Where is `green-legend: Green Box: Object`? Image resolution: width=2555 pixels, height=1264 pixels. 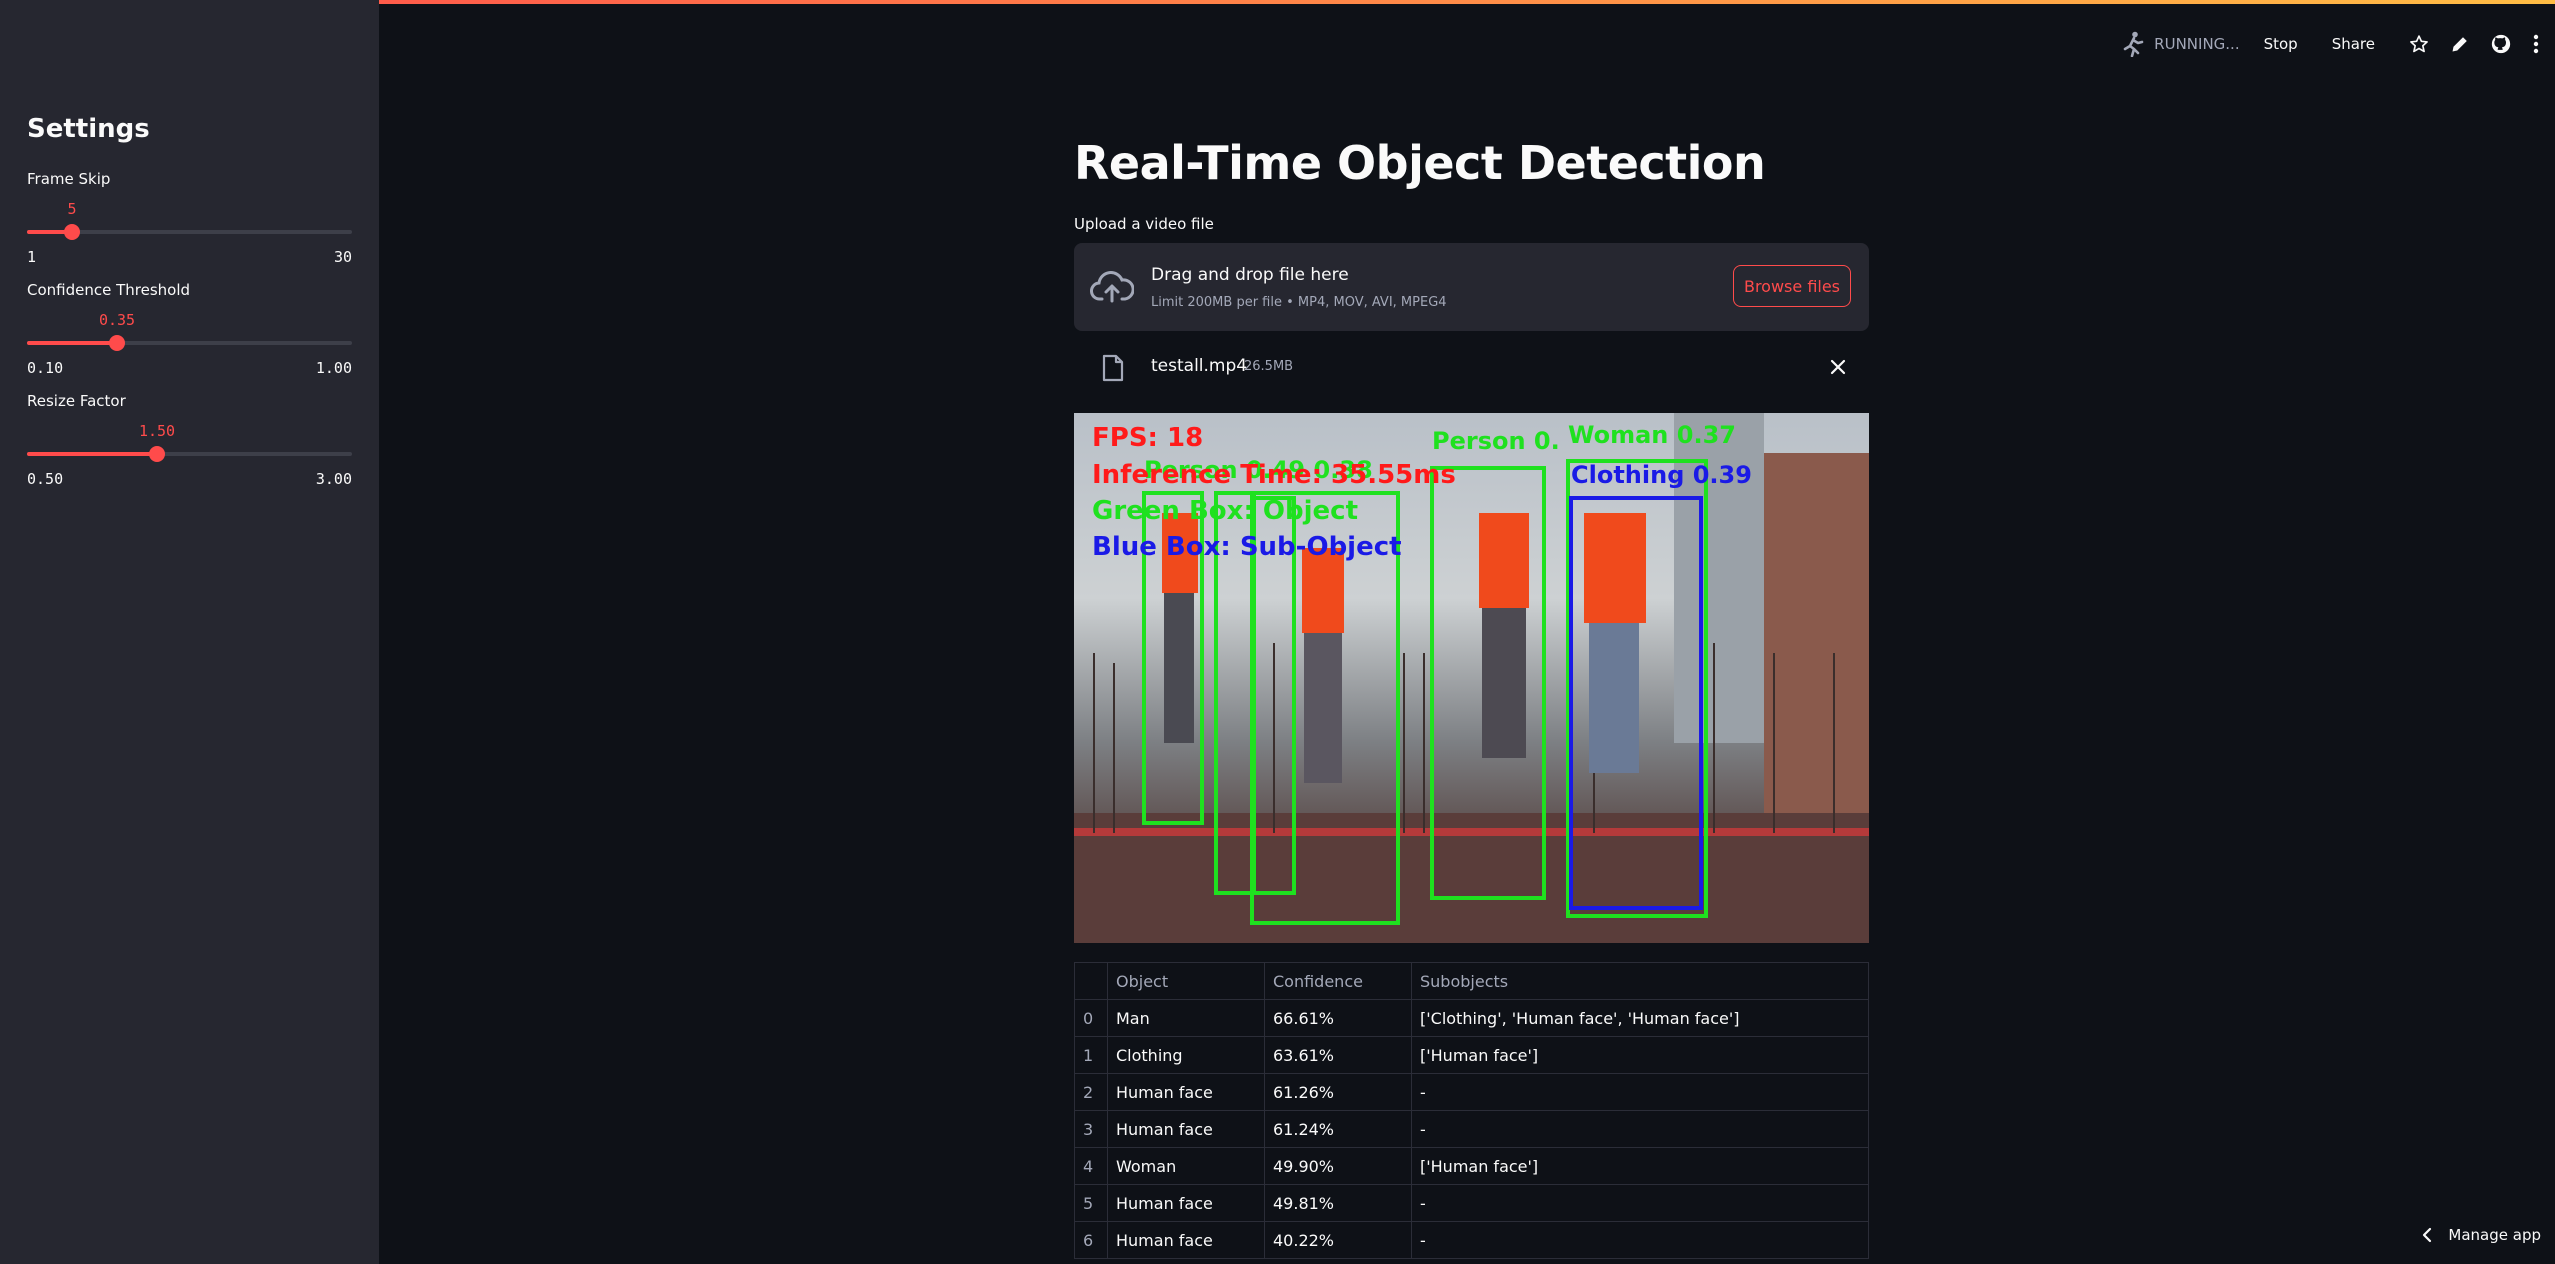
green-legend: Green Box: Object is located at coordinates (1225, 511).